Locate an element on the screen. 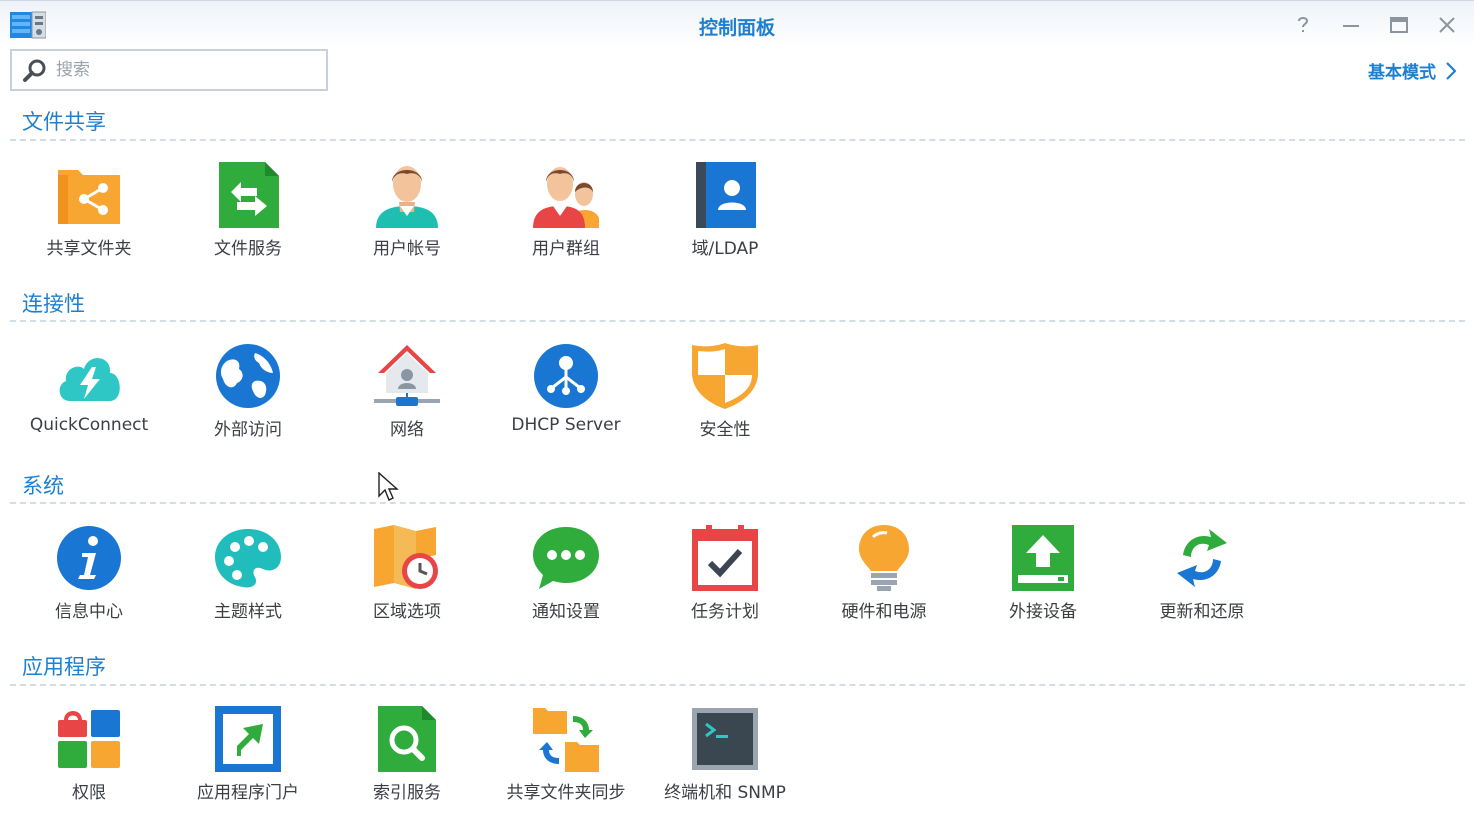  item-label: 应用程序门户 is located at coordinates (248, 793).